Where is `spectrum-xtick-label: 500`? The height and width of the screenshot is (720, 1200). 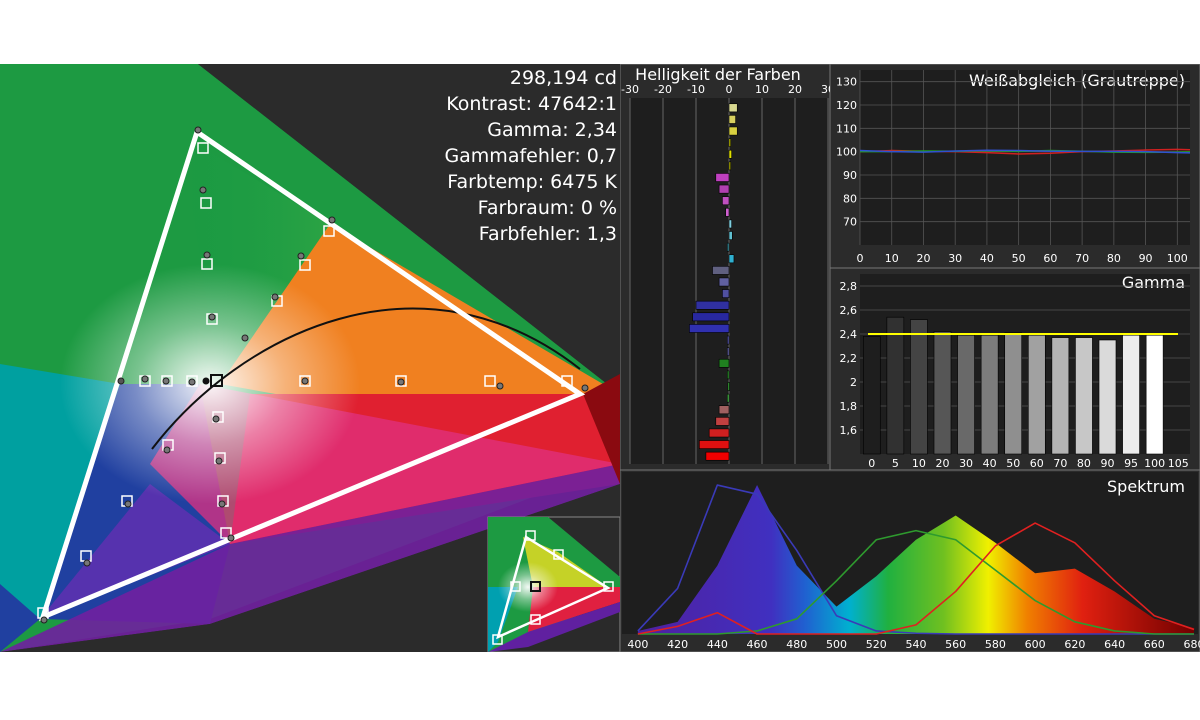
spectrum-xtick-label: 500 is located at coordinates (836, 644).